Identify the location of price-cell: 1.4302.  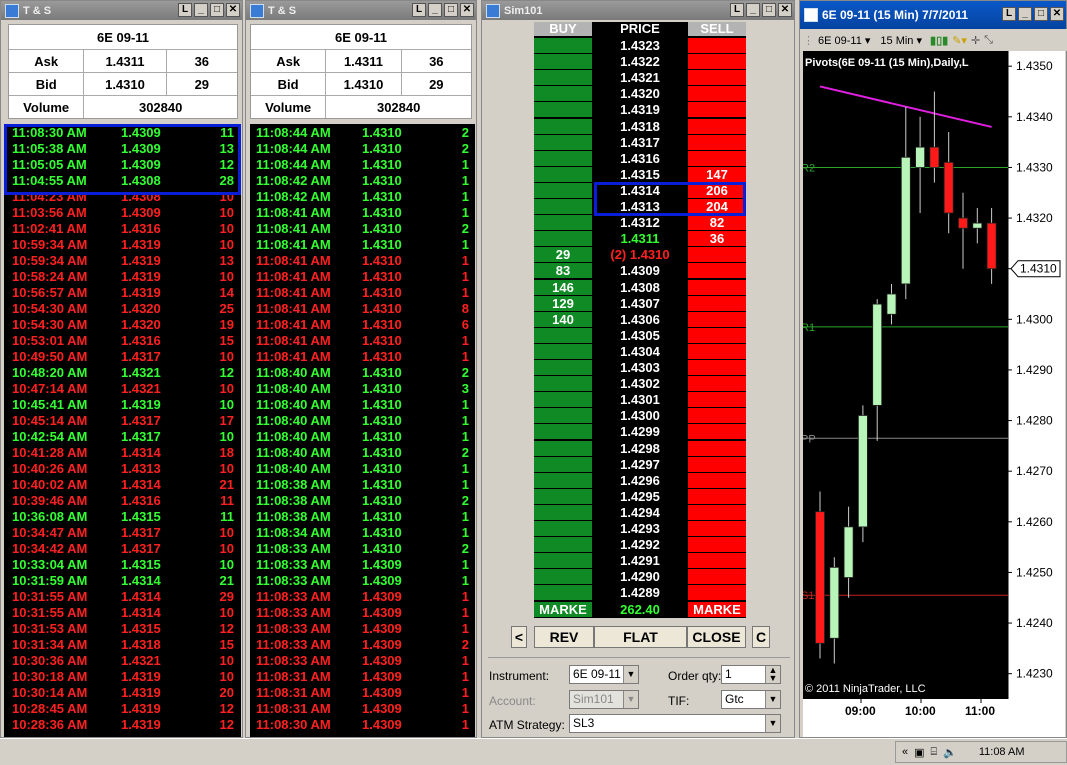
(640, 384).